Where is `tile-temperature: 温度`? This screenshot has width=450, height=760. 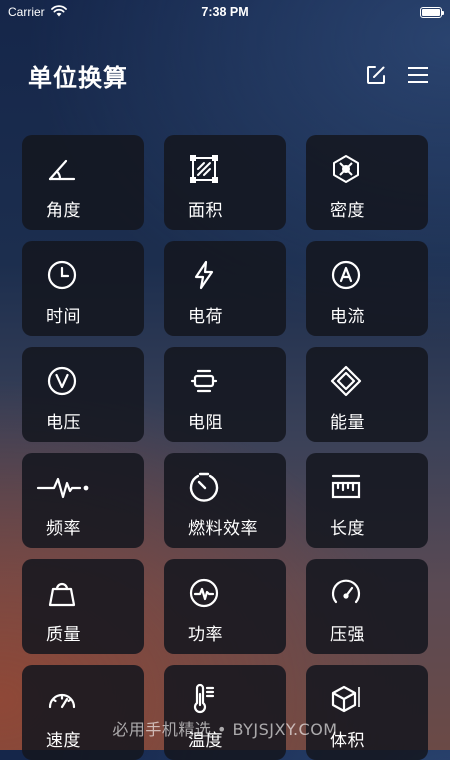 tile-temperature: 温度 is located at coordinates (225, 712).